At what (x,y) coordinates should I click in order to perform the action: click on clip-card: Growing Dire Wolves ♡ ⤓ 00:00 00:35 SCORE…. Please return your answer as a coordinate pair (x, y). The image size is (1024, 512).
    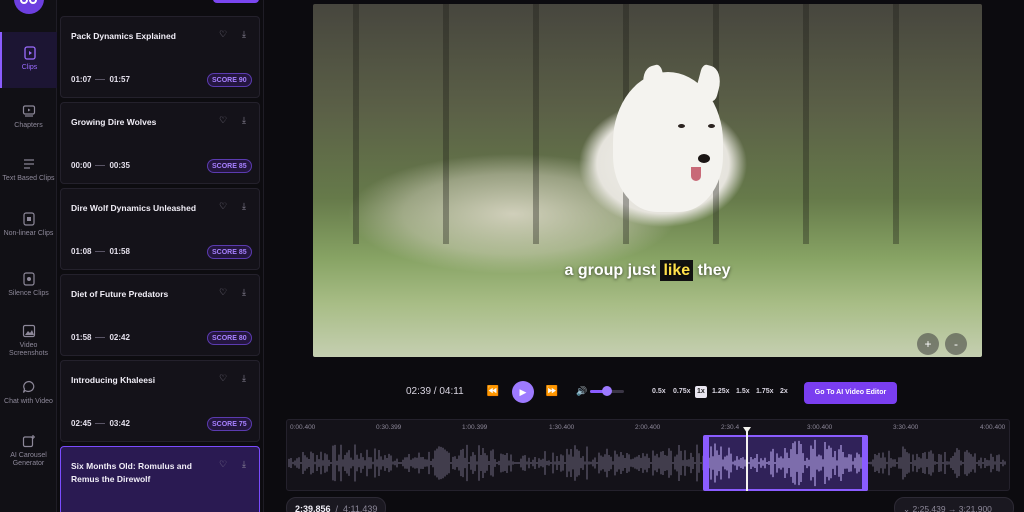
    Looking at the image, I should click on (160, 143).